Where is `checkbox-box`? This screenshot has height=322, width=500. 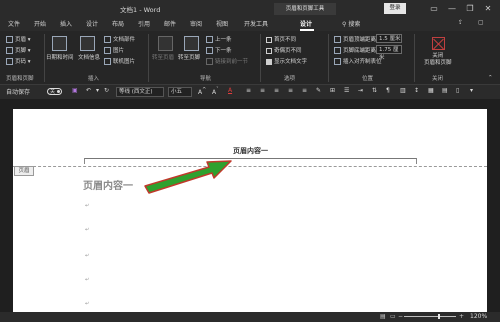
checkbox-box is located at coordinates (269, 50).